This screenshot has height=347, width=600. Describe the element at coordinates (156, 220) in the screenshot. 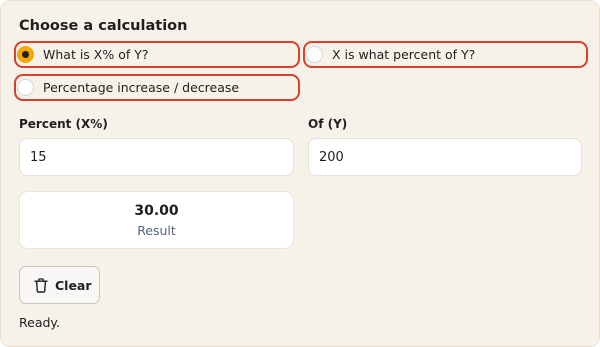

I see `result-card: 30.00 Result` at that location.